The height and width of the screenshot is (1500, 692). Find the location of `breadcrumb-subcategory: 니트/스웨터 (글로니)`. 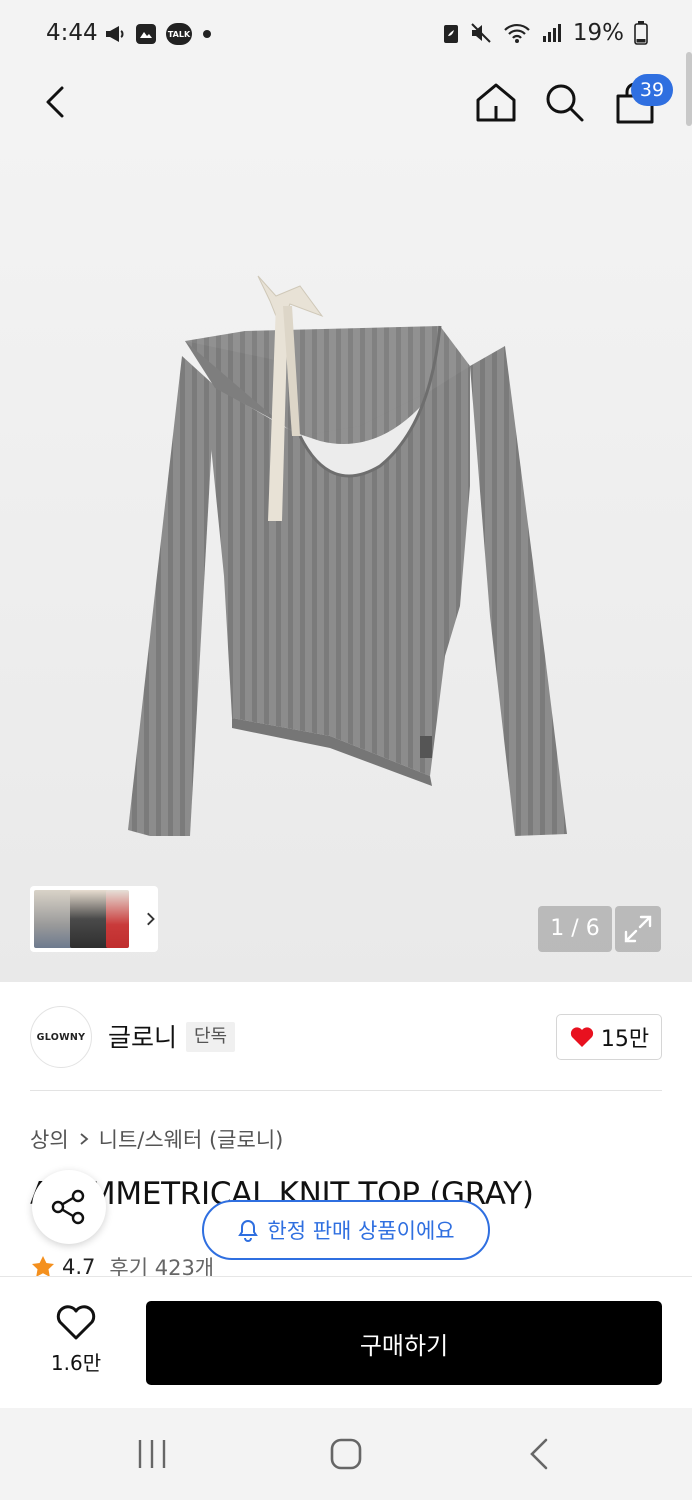

breadcrumb-subcategory: 니트/스웨터 (글로니) is located at coordinates (191, 1139).